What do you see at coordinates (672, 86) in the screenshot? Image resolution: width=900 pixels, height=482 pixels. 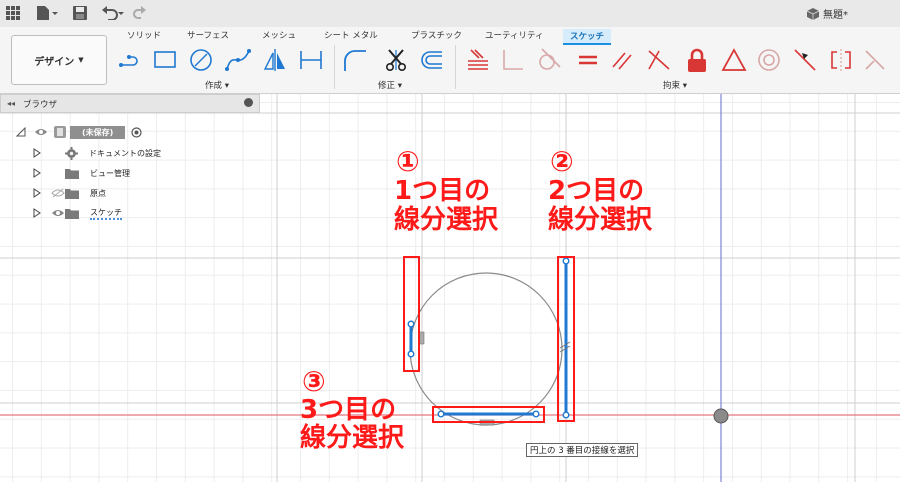 I see `group-constraints-text: 拘束` at bounding box center [672, 86].